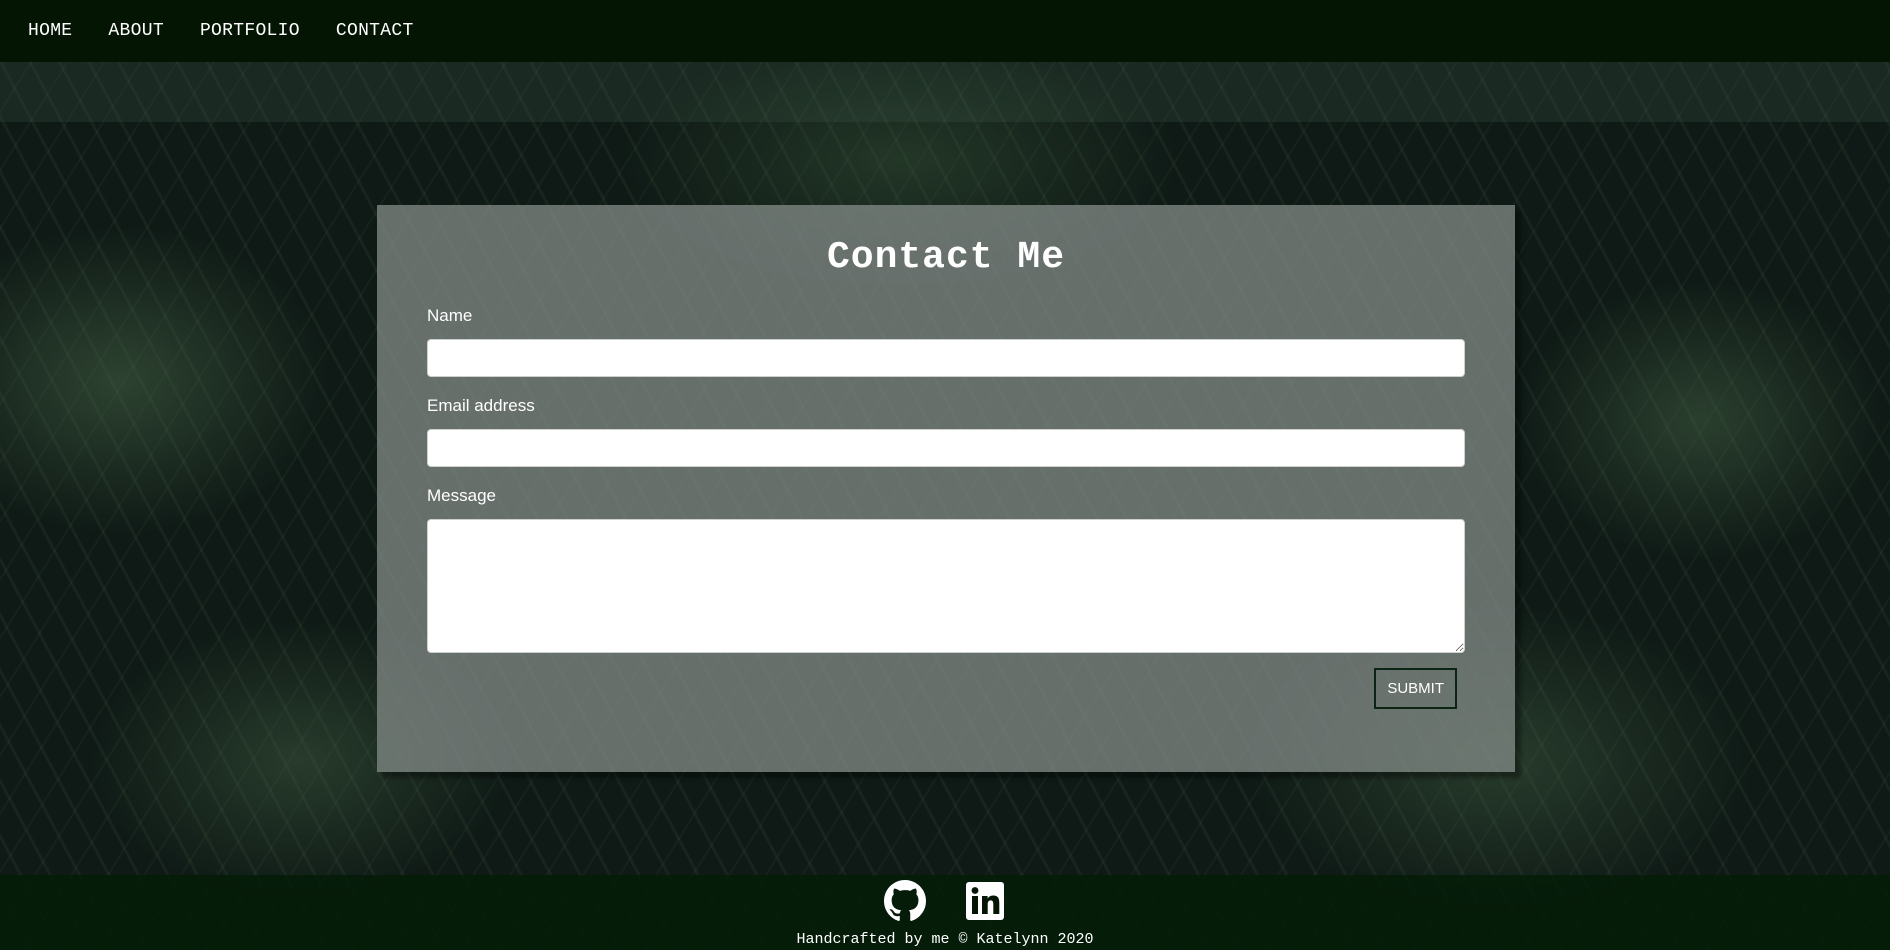 The width and height of the screenshot is (1890, 950). I want to click on github-link, so click(905, 901).